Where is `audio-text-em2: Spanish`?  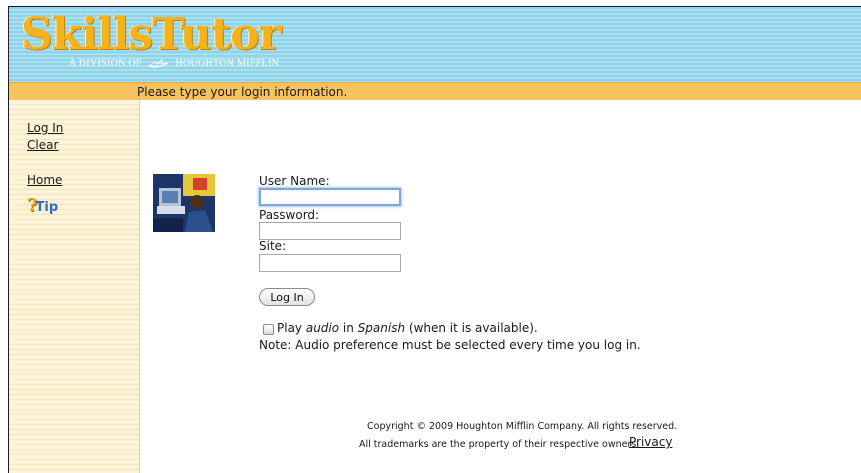
audio-text-em2: Spanish is located at coordinates (381, 328).